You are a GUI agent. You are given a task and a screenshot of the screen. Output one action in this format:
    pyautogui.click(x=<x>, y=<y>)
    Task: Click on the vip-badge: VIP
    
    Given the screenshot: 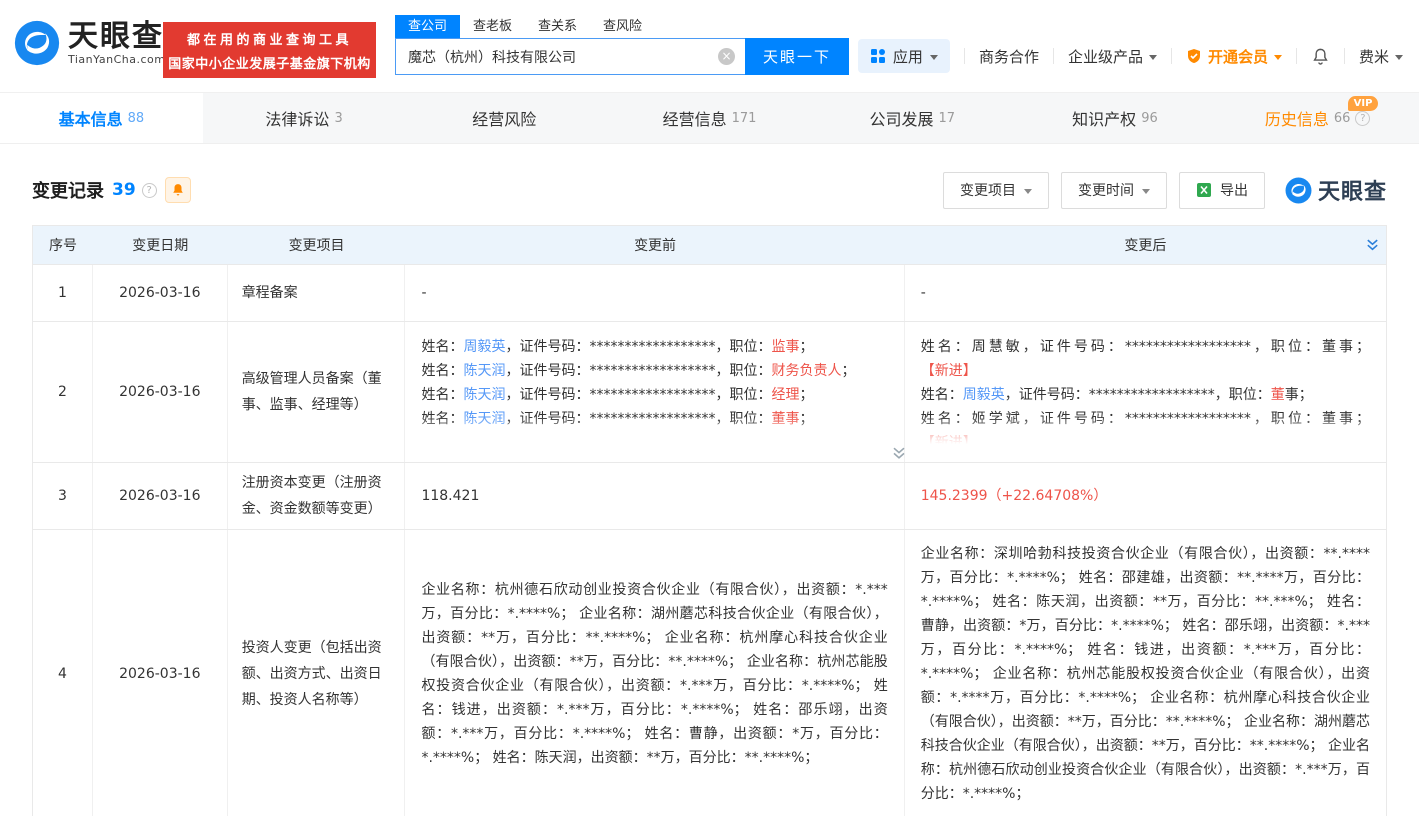 What is the action you would take?
    pyautogui.click(x=1363, y=103)
    